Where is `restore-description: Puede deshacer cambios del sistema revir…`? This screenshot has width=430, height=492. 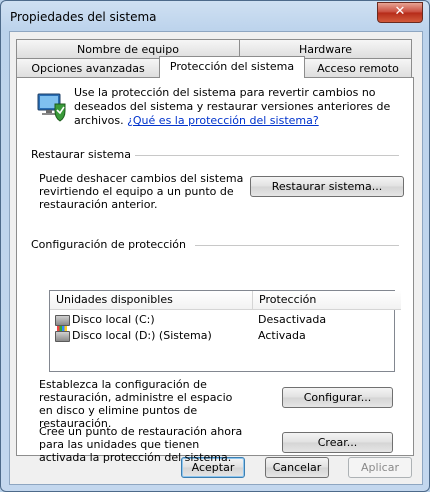 restore-description: Puede deshacer cambios del sistema revir… is located at coordinates (141, 191).